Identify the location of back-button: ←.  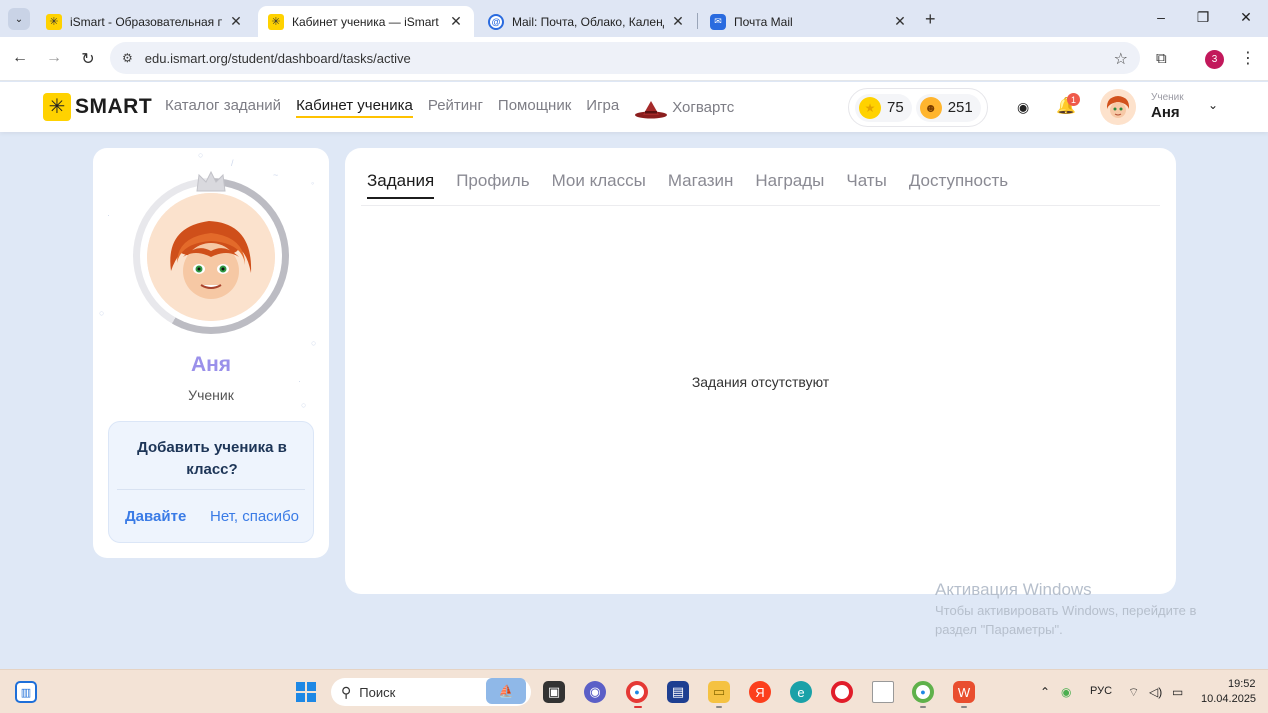
(20, 58).